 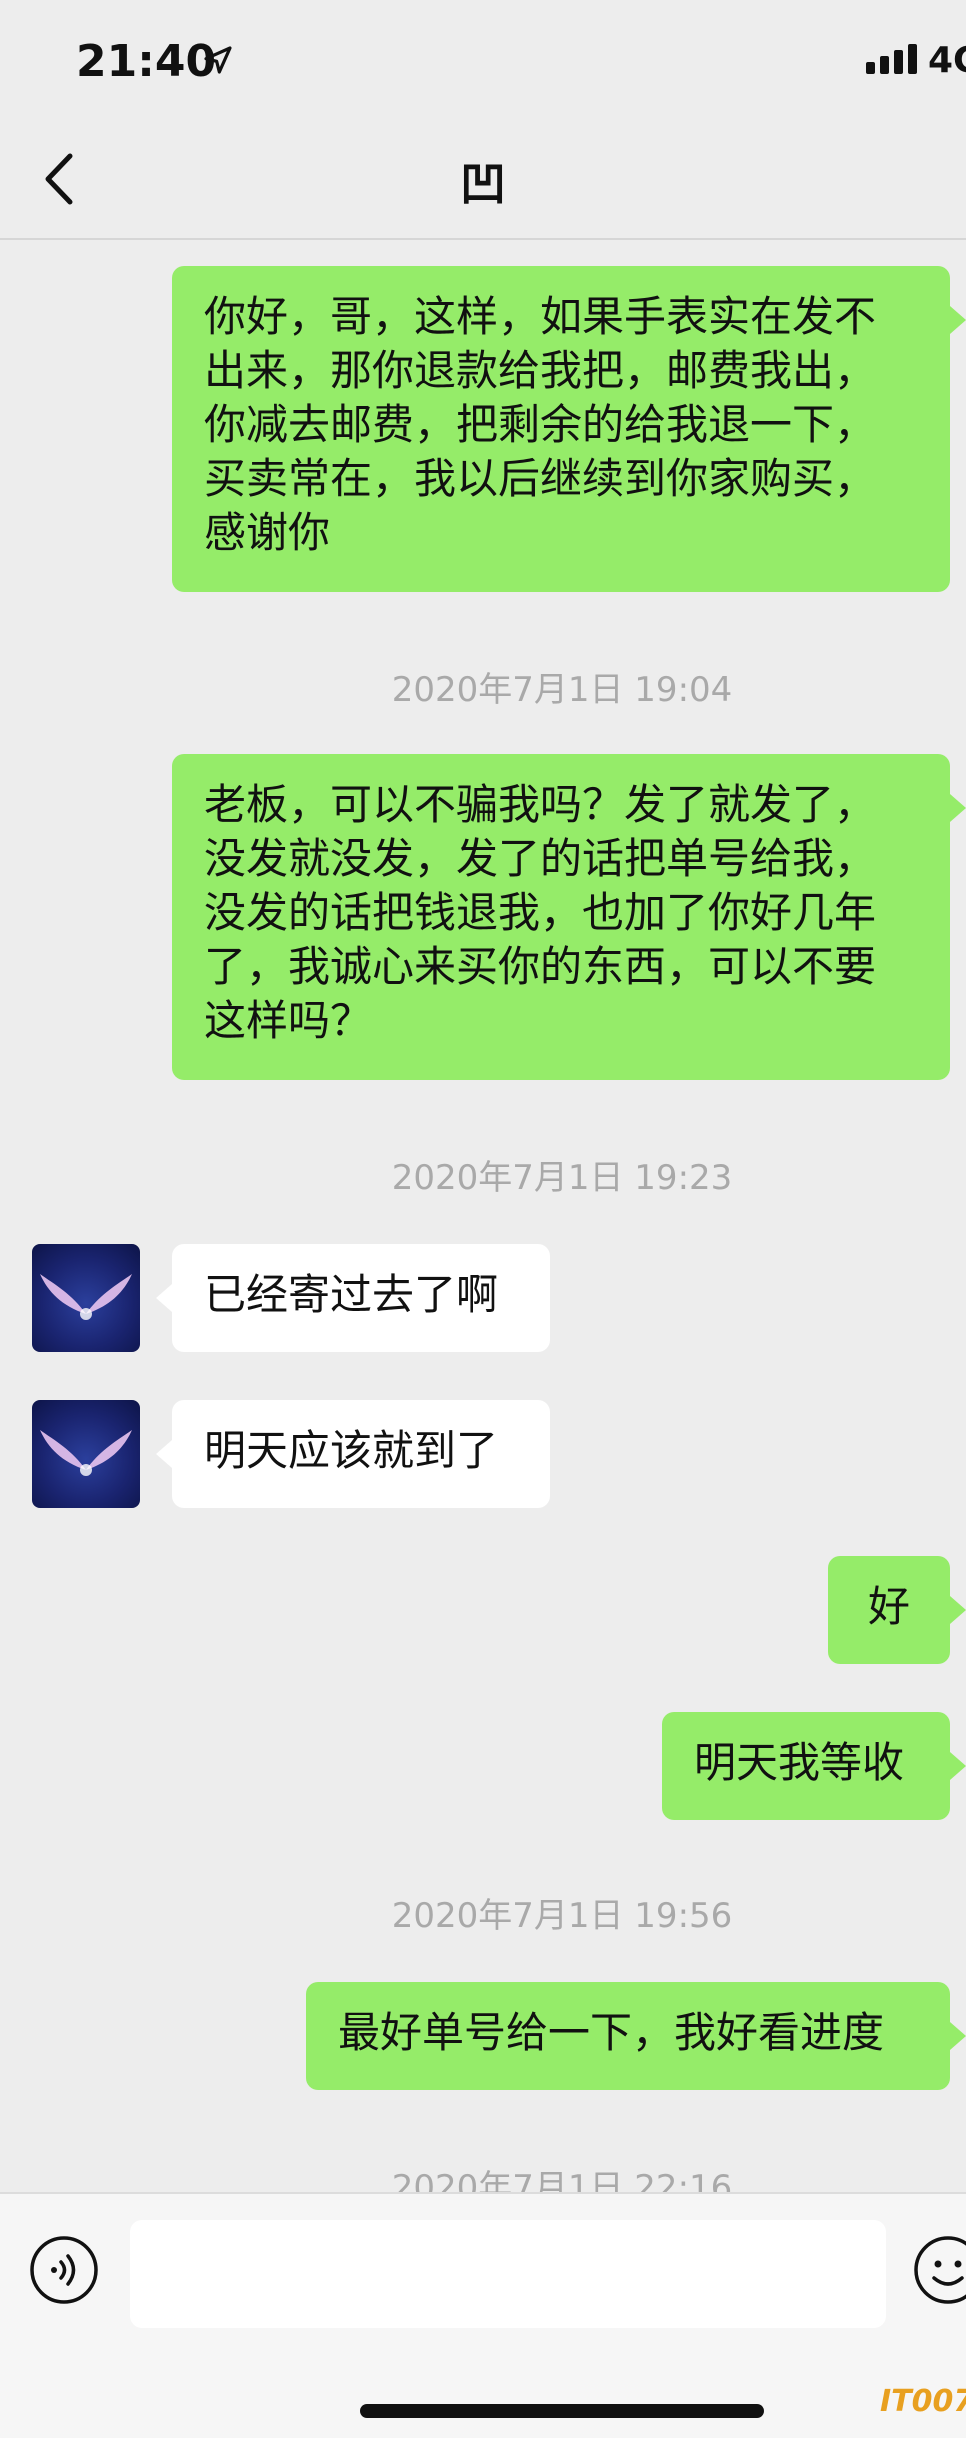 I want to click on message-bubble-sent: 最好单号给一下，我好看进度, so click(x=628, y=2036).